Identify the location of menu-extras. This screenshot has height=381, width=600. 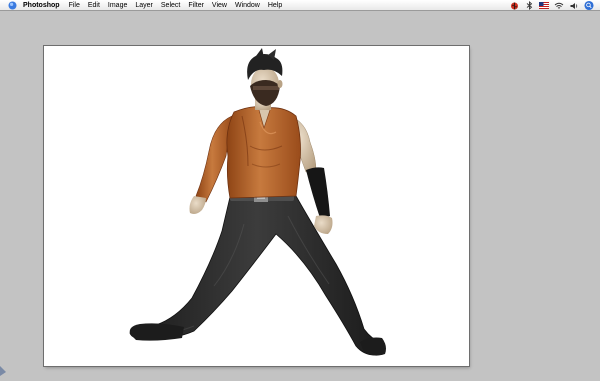
(549, 5).